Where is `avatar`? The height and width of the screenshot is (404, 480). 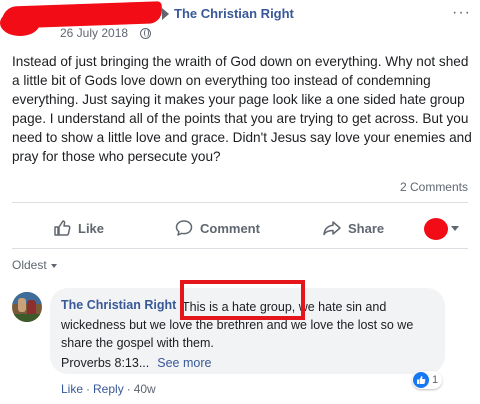
avatar is located at coordinates (27, 307).